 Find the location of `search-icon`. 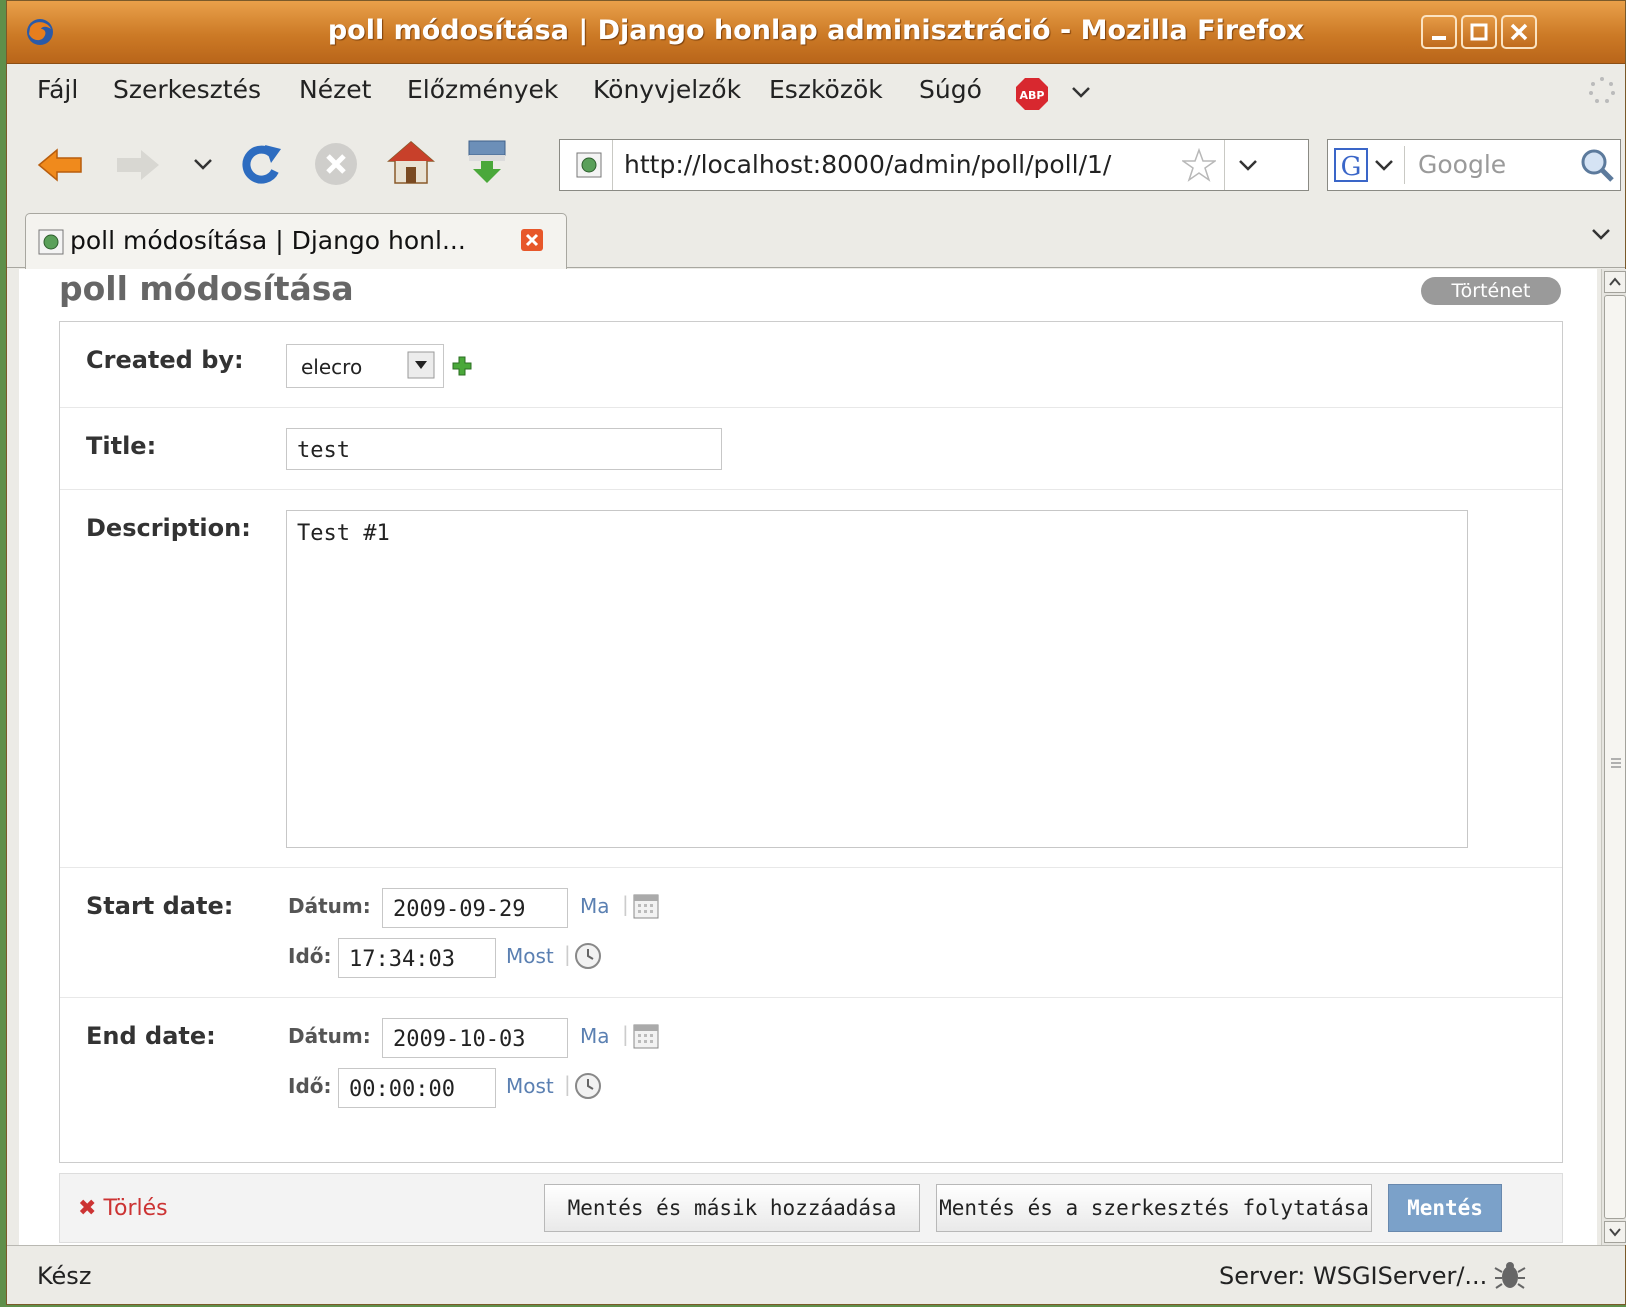

search-icon is located at coordinates (1597, 165).